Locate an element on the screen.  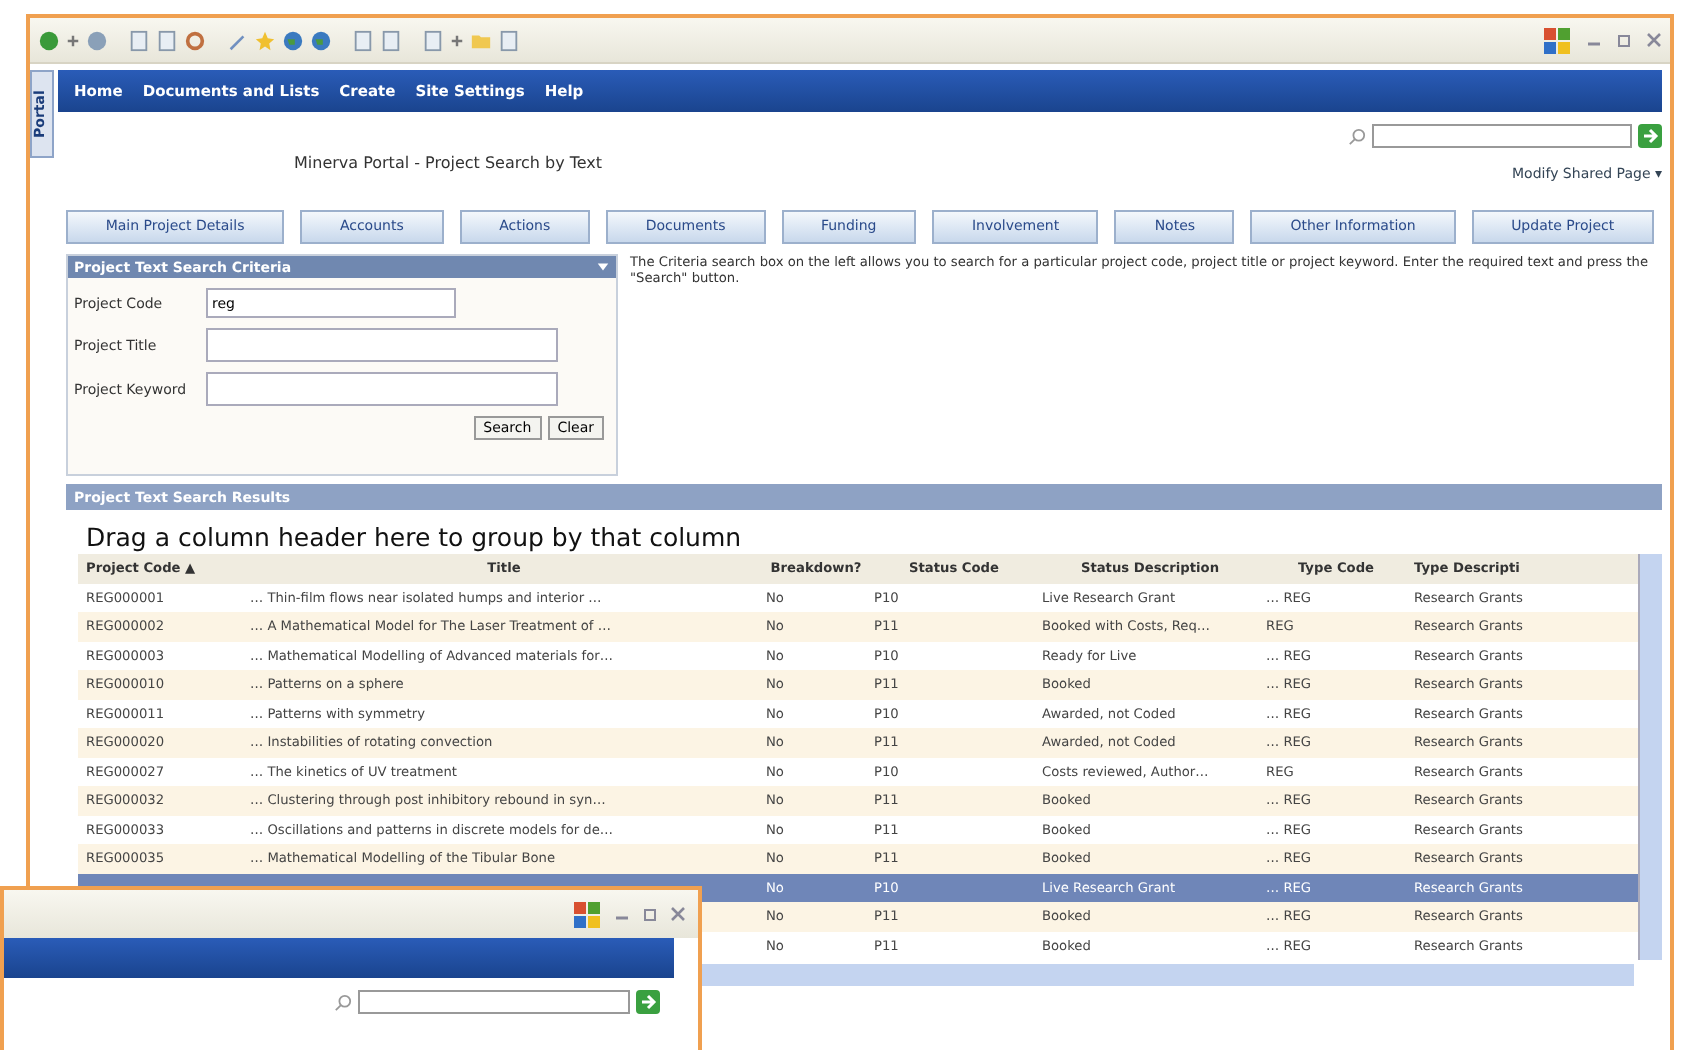
collapse-icon is located at coordinates (603, 267).